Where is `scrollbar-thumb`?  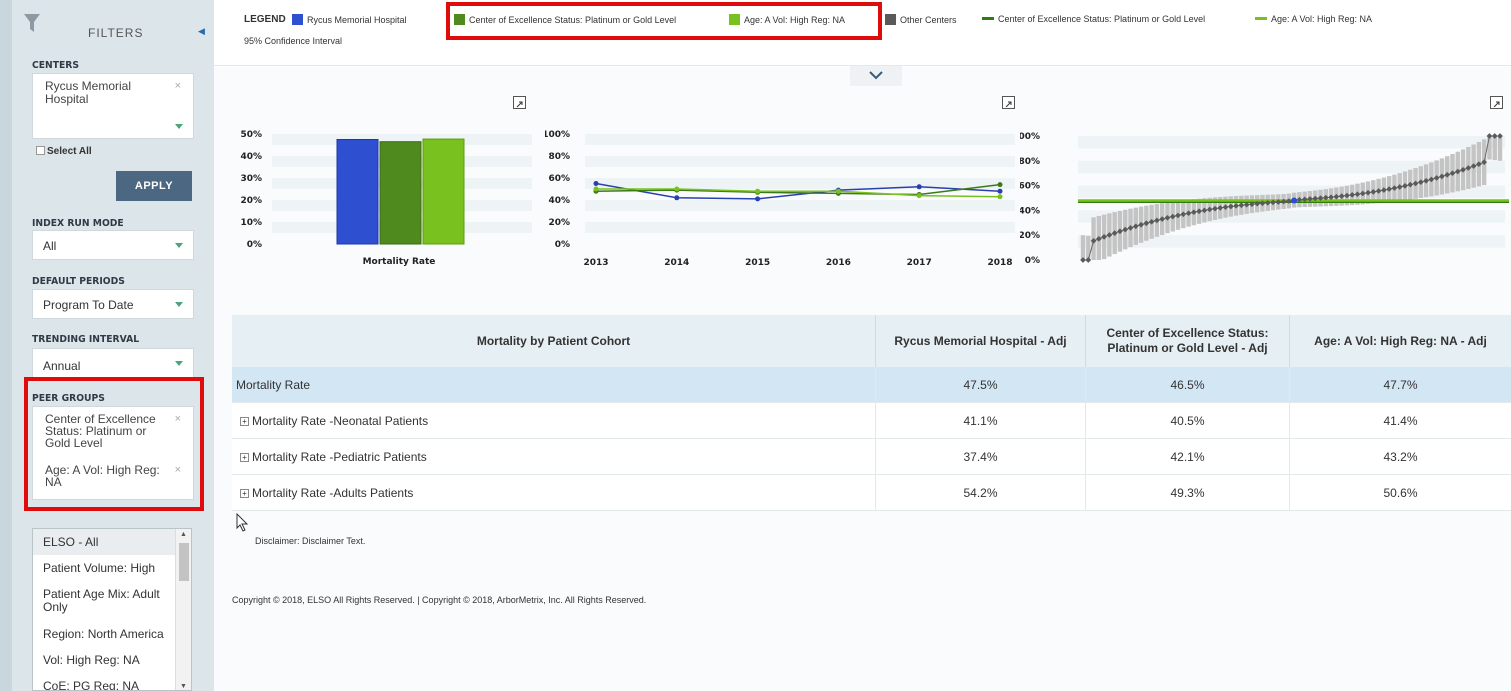
scrollbar-thumb is located at coordinates (184, 562).